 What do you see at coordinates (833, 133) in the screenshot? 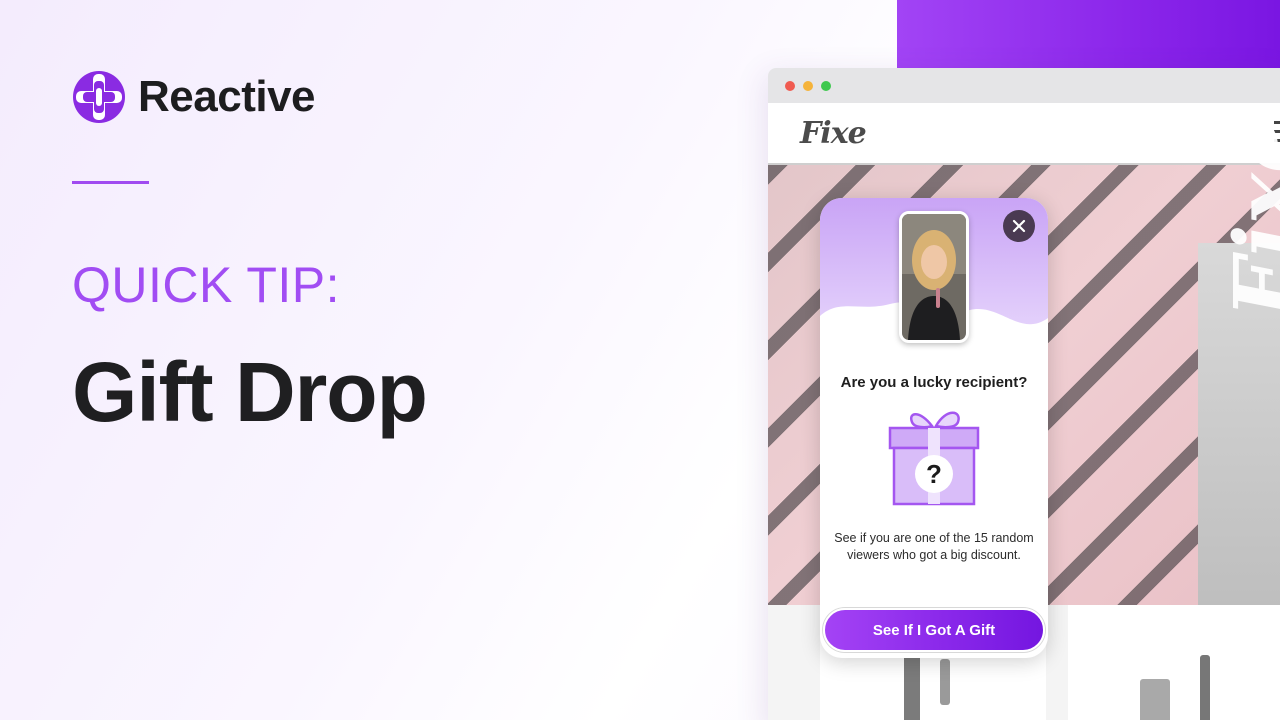
I see `site-logo: Fixe` at bounding box center [833, 133].